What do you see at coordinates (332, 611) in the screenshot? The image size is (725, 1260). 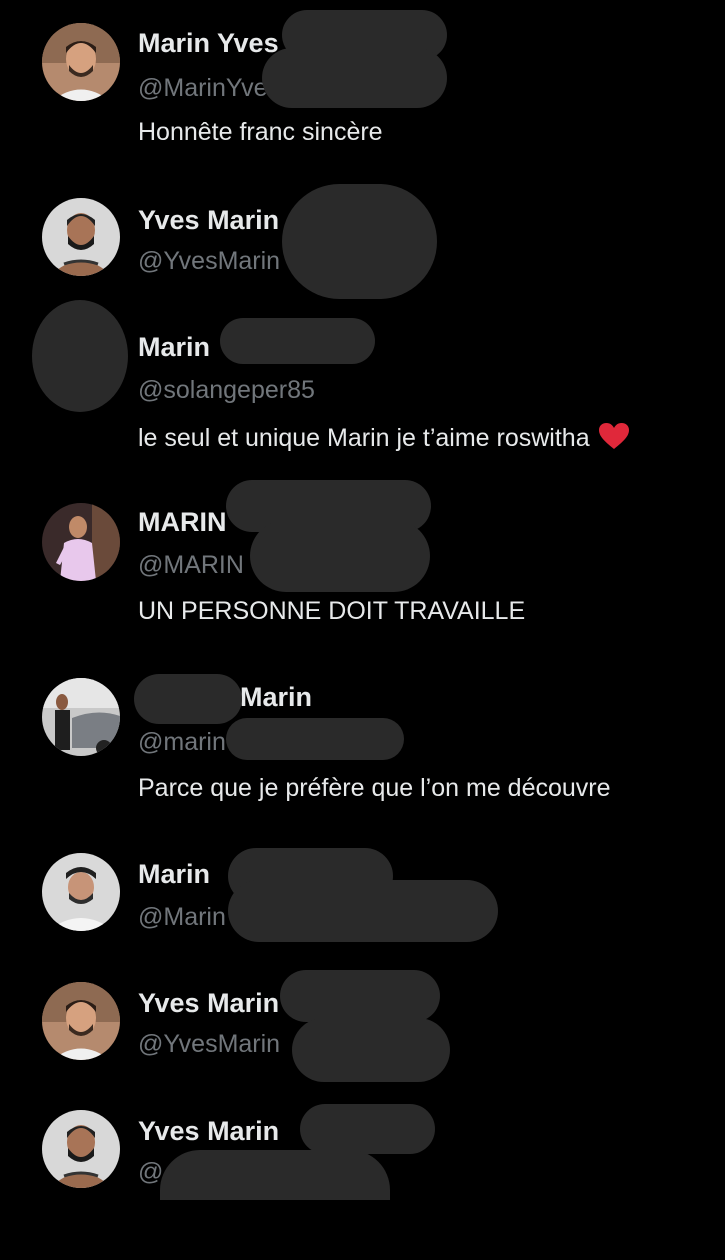 I see `bio: UN PERSONNE DOIT TRAVAILLE` at bounding box center [332, 611].